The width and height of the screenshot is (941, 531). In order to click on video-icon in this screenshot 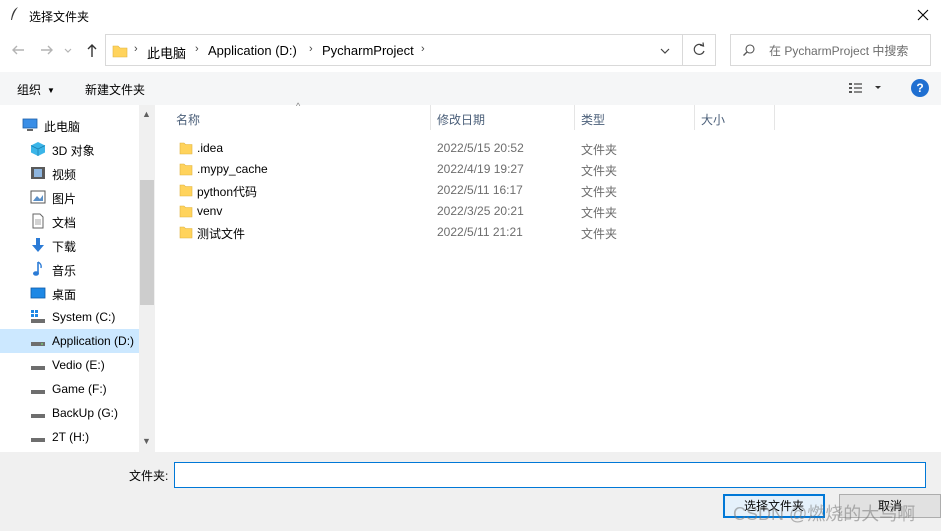, I will do `click(38, 173)`.